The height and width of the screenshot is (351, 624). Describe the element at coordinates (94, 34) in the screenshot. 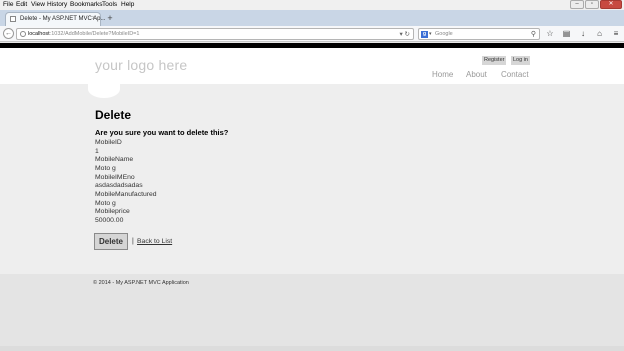

I see `url-path: :1032/AddMobile/Delete?MobileID=1` at that location.